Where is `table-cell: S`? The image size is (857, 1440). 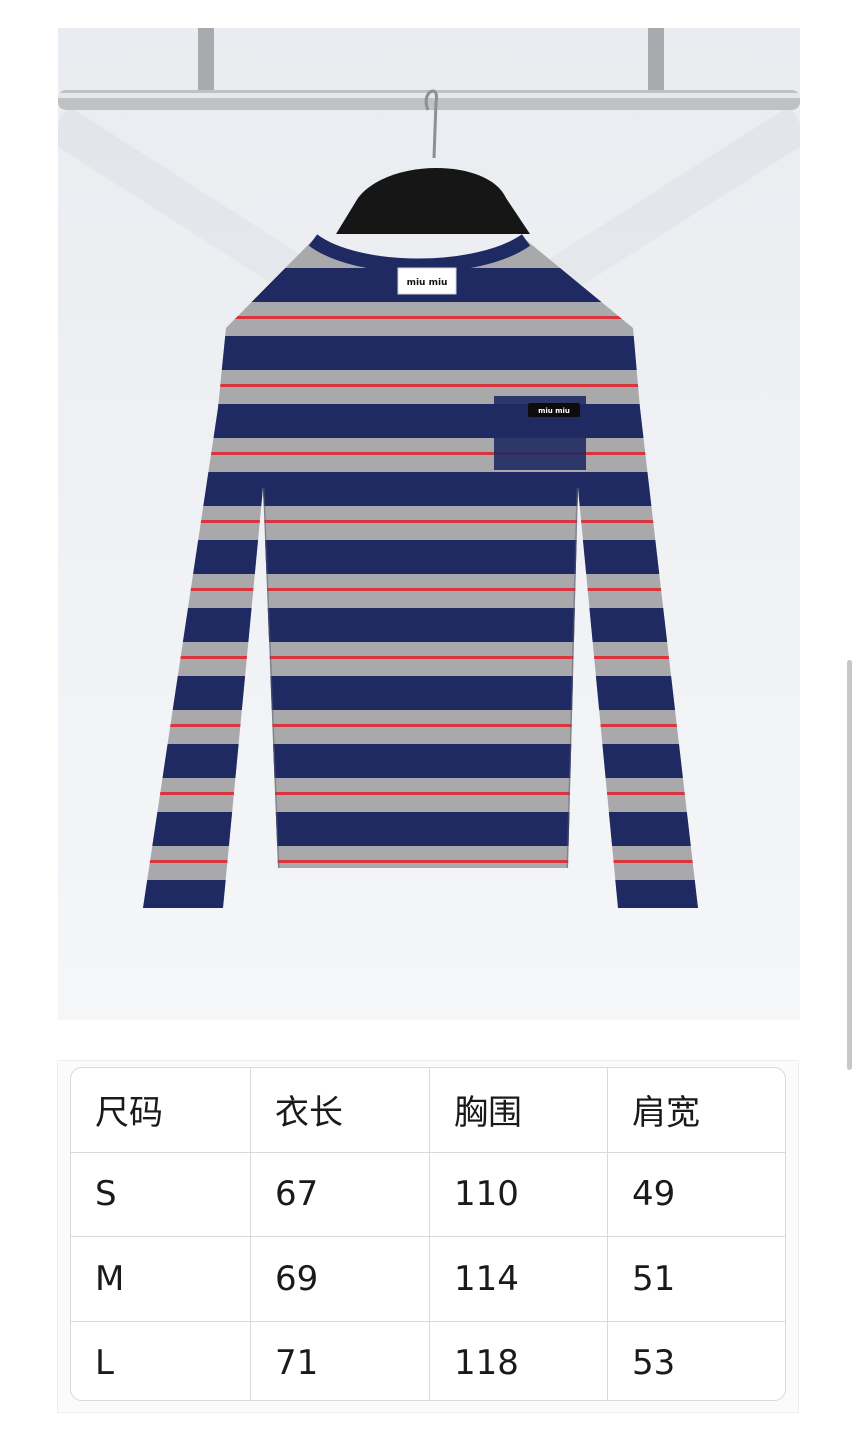
table-cell: S is located at coordinates (106, 1194).